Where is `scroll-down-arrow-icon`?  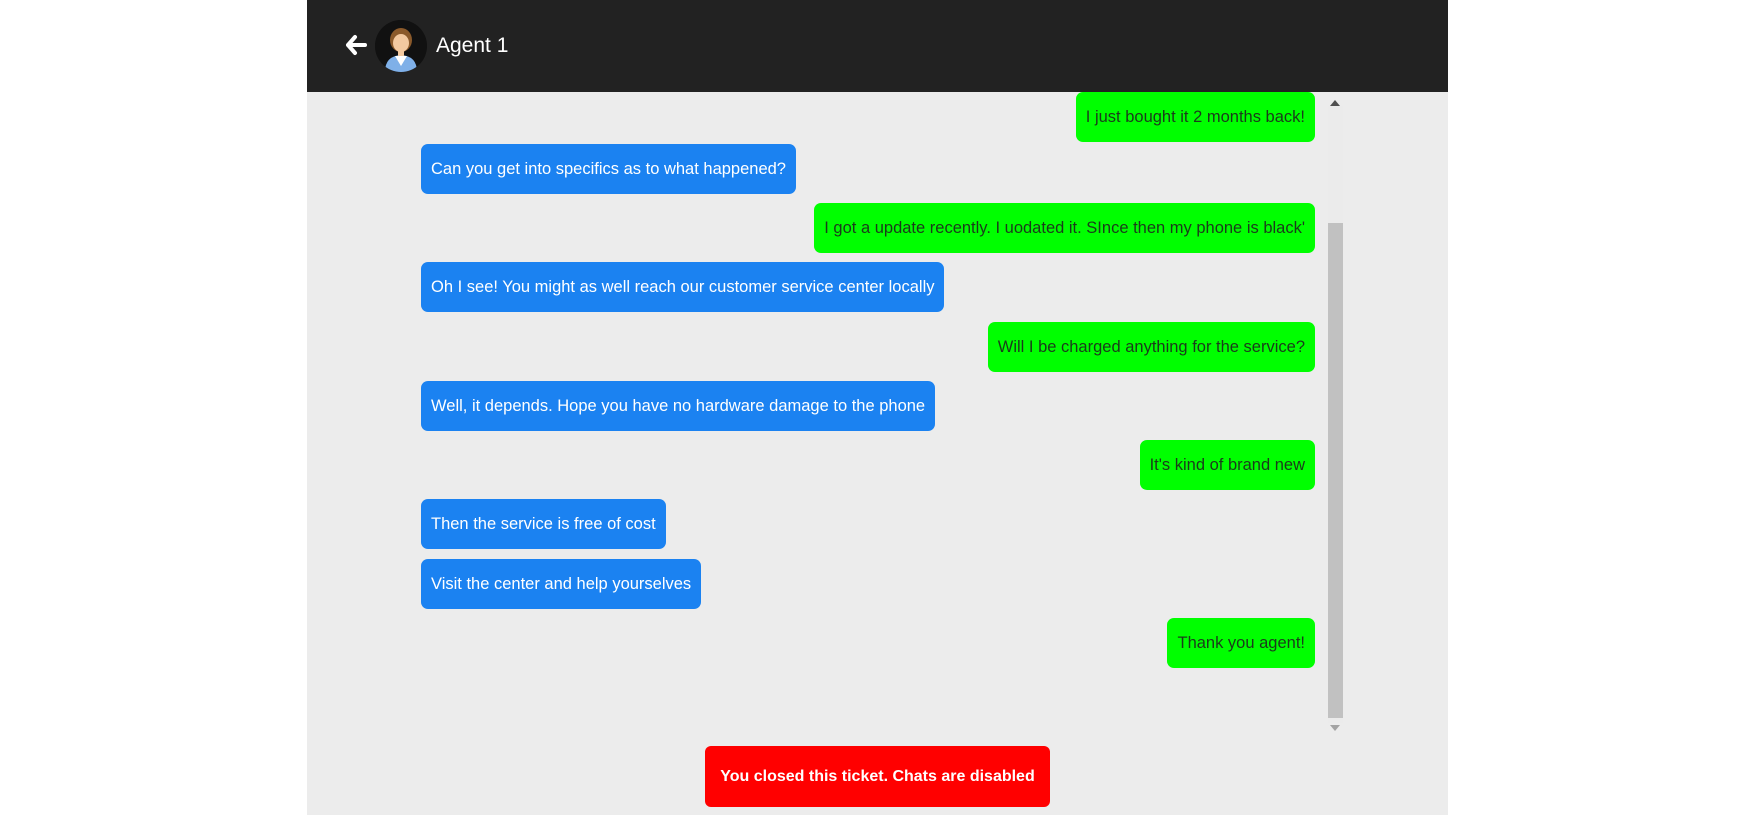
scroll-down-arrow-icon is located at coordinates (1335, 728).